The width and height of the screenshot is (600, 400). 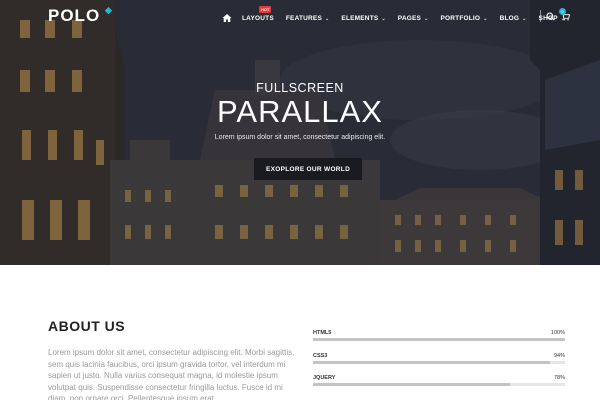 I want to click on nav-tools, so click(x=558, y=16).